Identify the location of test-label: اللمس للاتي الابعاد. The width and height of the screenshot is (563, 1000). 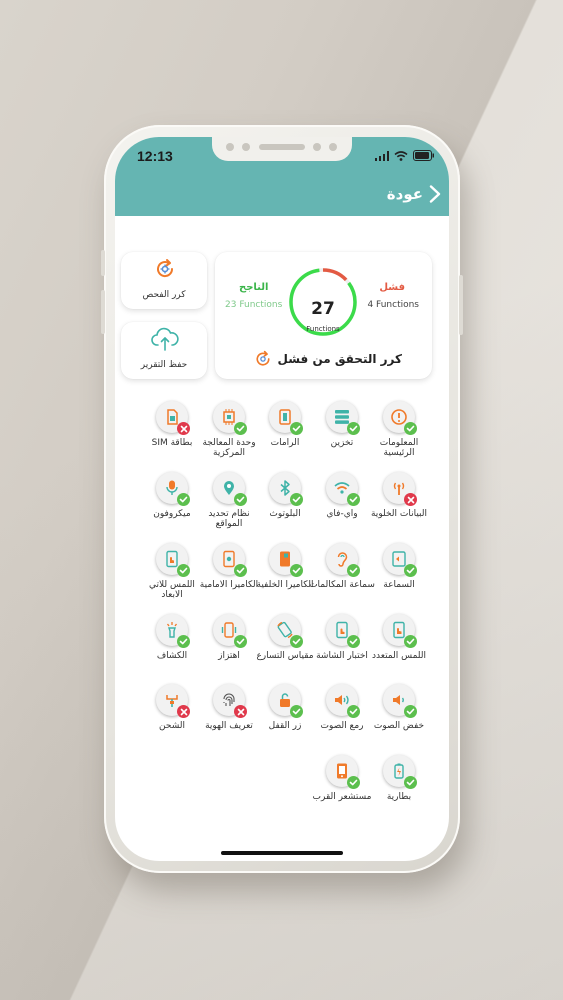
(172, 590).